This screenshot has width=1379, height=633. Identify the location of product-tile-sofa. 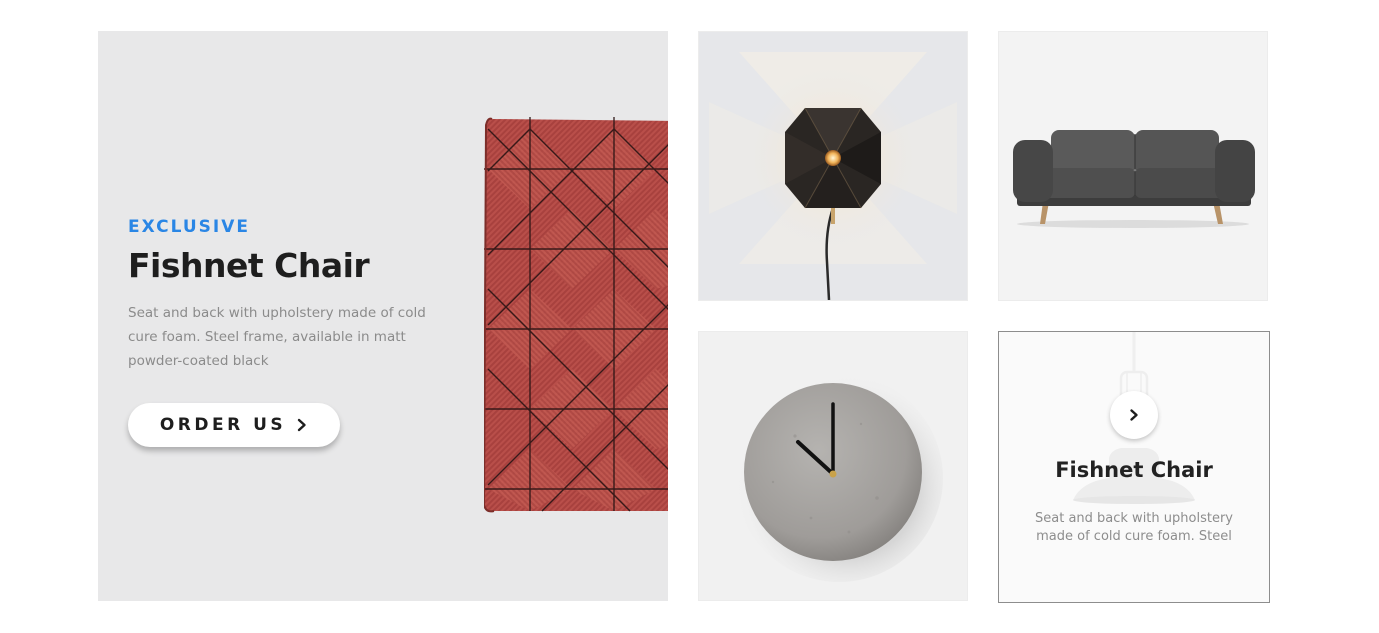
(1133, 166).